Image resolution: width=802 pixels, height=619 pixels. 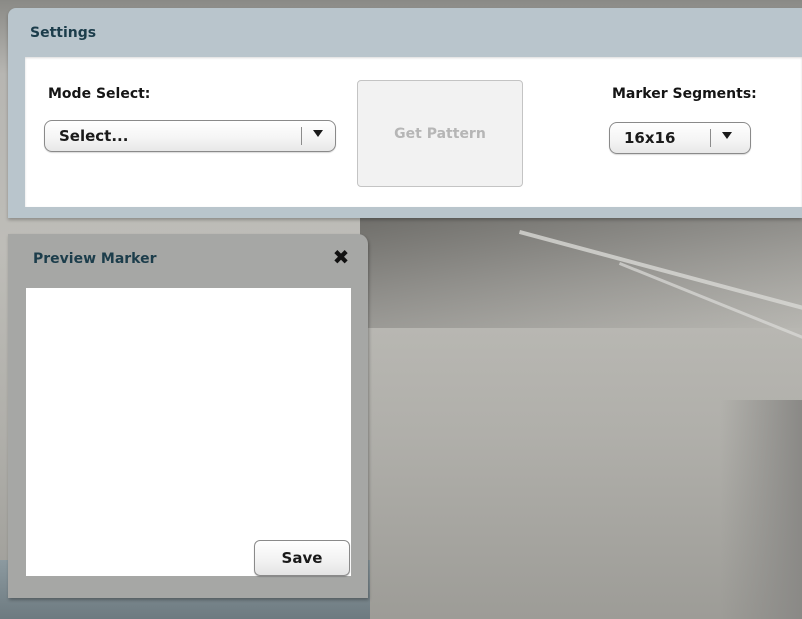 What do you see at coordinates (650, 138) in the screenshot?
I see `marker-segments-value: 16x16` at bounding box center [650, 138].